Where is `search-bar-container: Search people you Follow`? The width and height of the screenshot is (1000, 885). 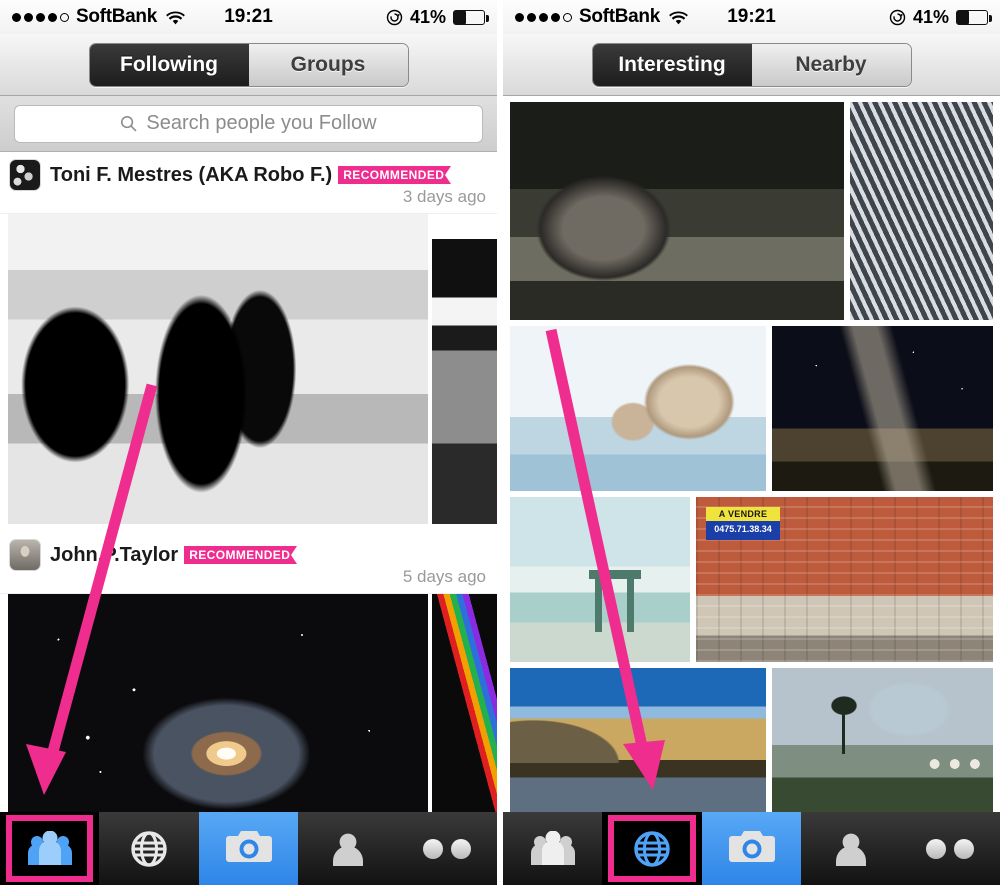 search-bar-container: Search people you Follow is located at coordinates (248, 124).